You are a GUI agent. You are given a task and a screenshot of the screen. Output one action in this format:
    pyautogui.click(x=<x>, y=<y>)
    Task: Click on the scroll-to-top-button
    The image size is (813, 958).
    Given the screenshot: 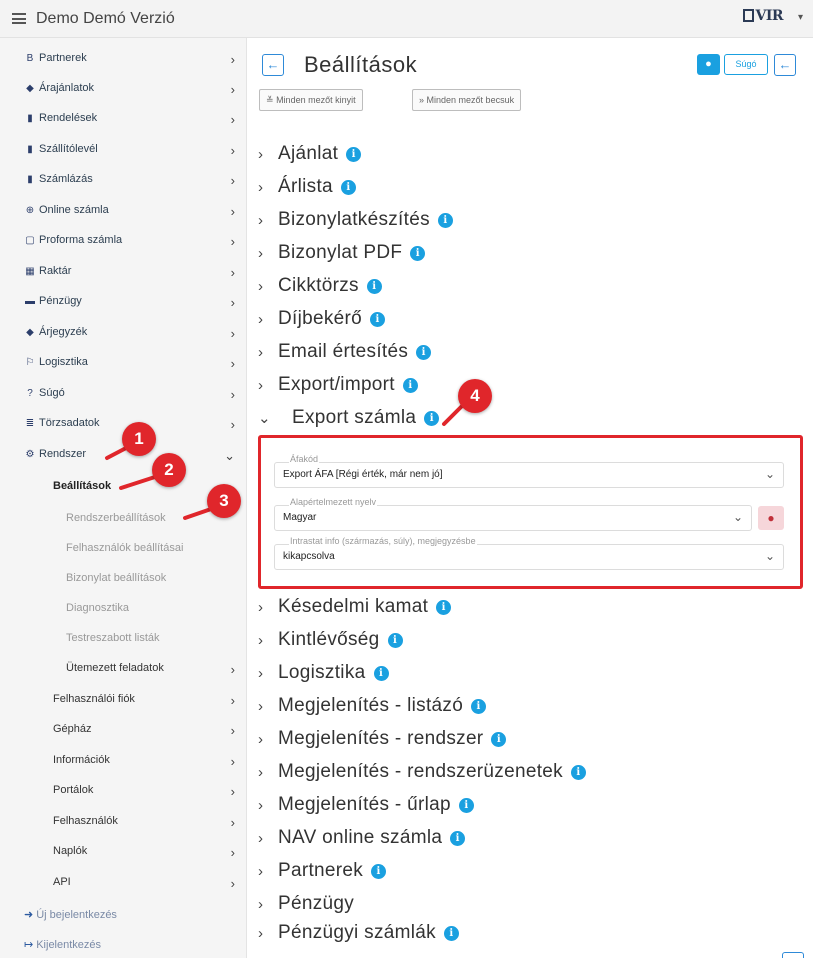 What is the action you would take?
    pyautogui.click(x=793, y=955)
    